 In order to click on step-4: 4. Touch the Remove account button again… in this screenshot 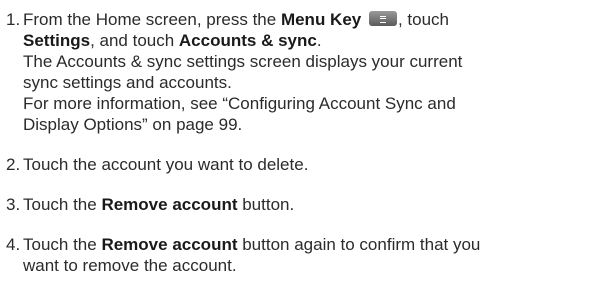, I will do `click(295, 255)`.